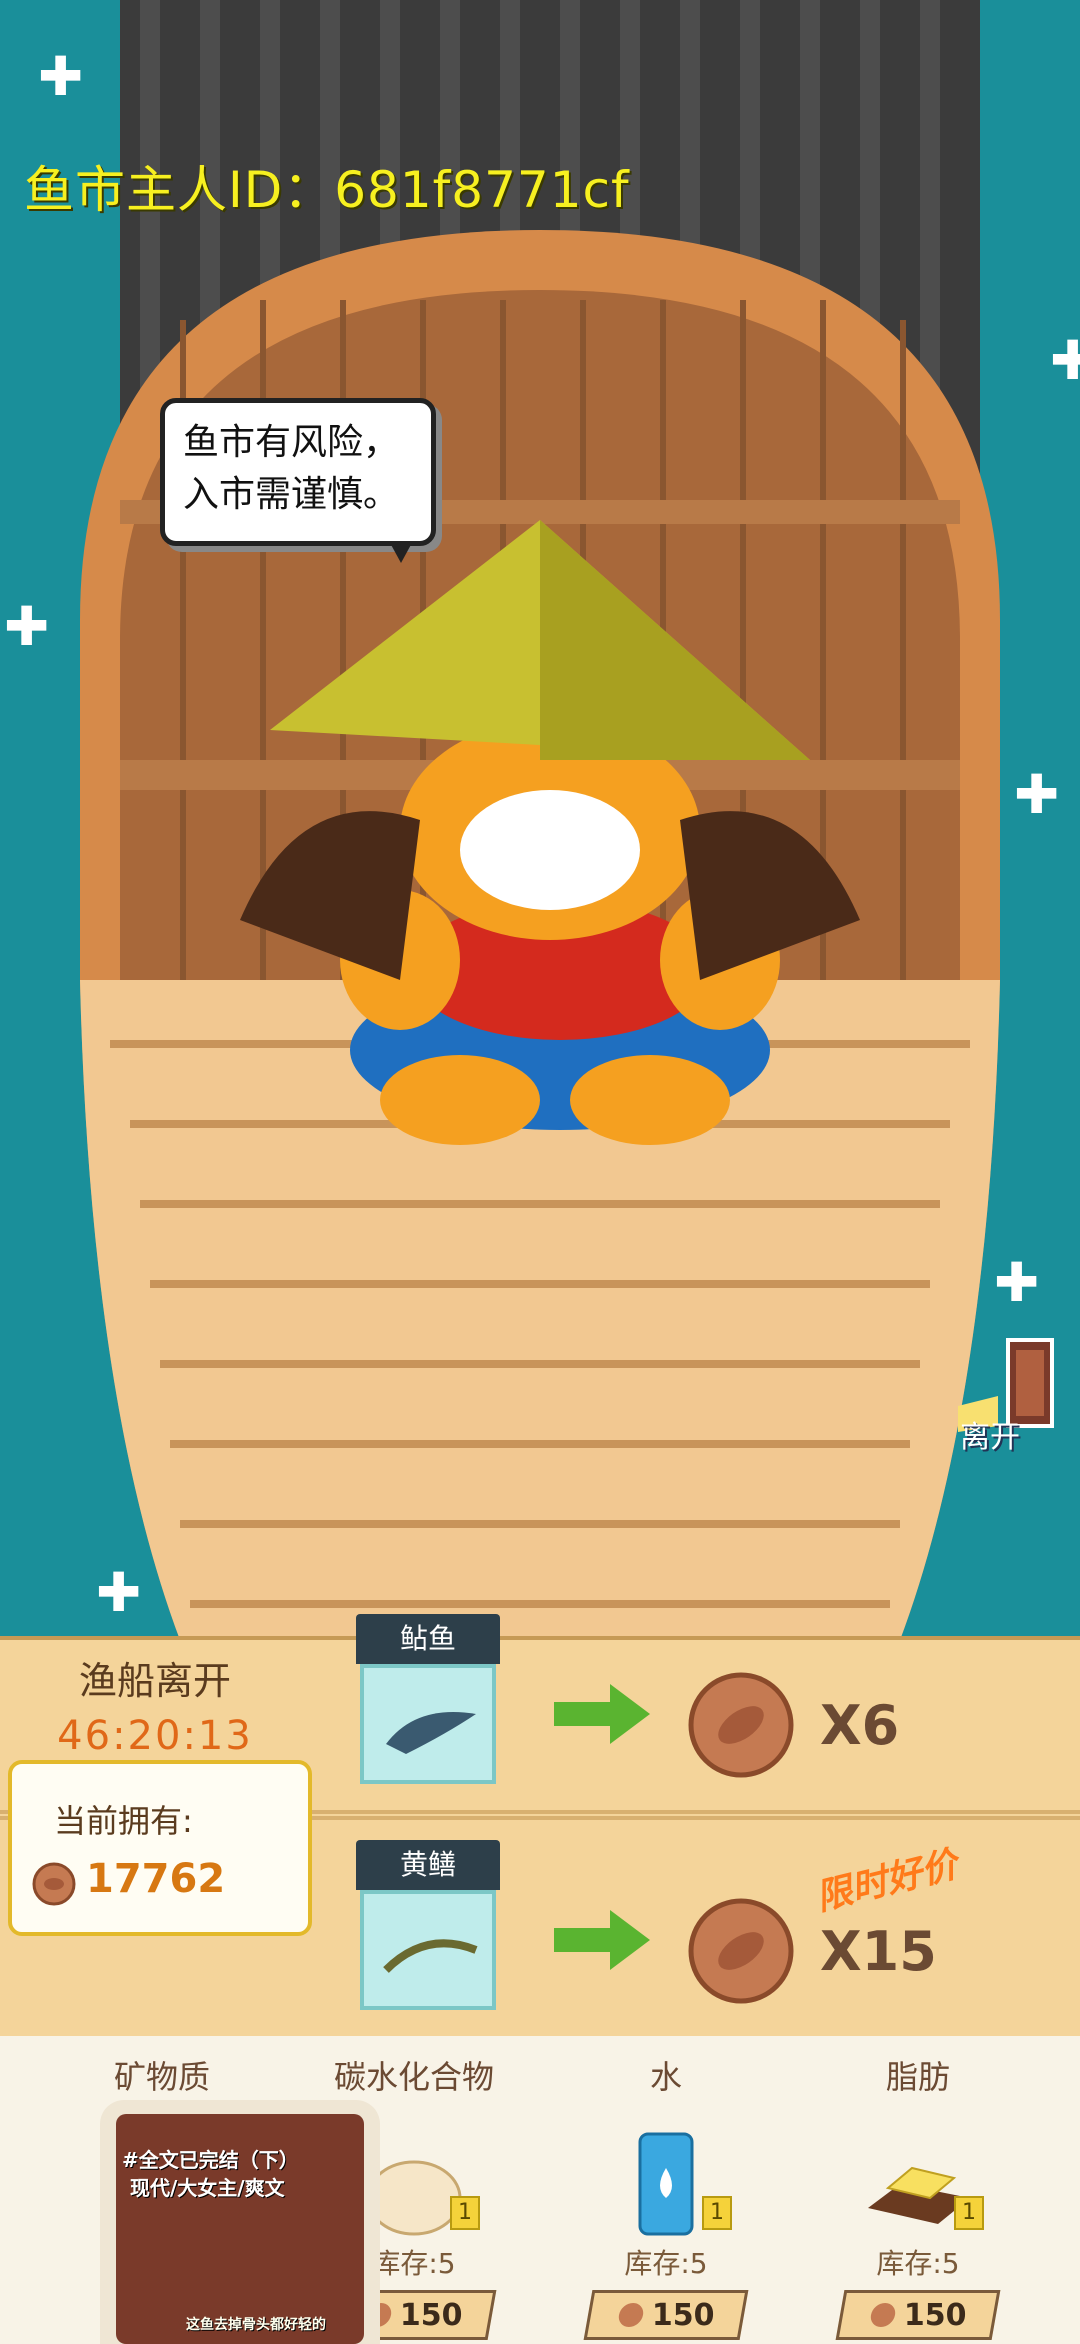  I want to click on speech-bubble: 鱼市有风险， 入市需谨慎。, so click(298, 480).